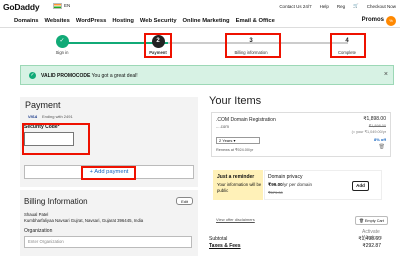 This screenshot has height=256, width=400. What do you see at coordinates (235, 219) in the screenshot?
I see `view-disclaimers-link: View offer disclaimers` at bounding box center [235, 219].